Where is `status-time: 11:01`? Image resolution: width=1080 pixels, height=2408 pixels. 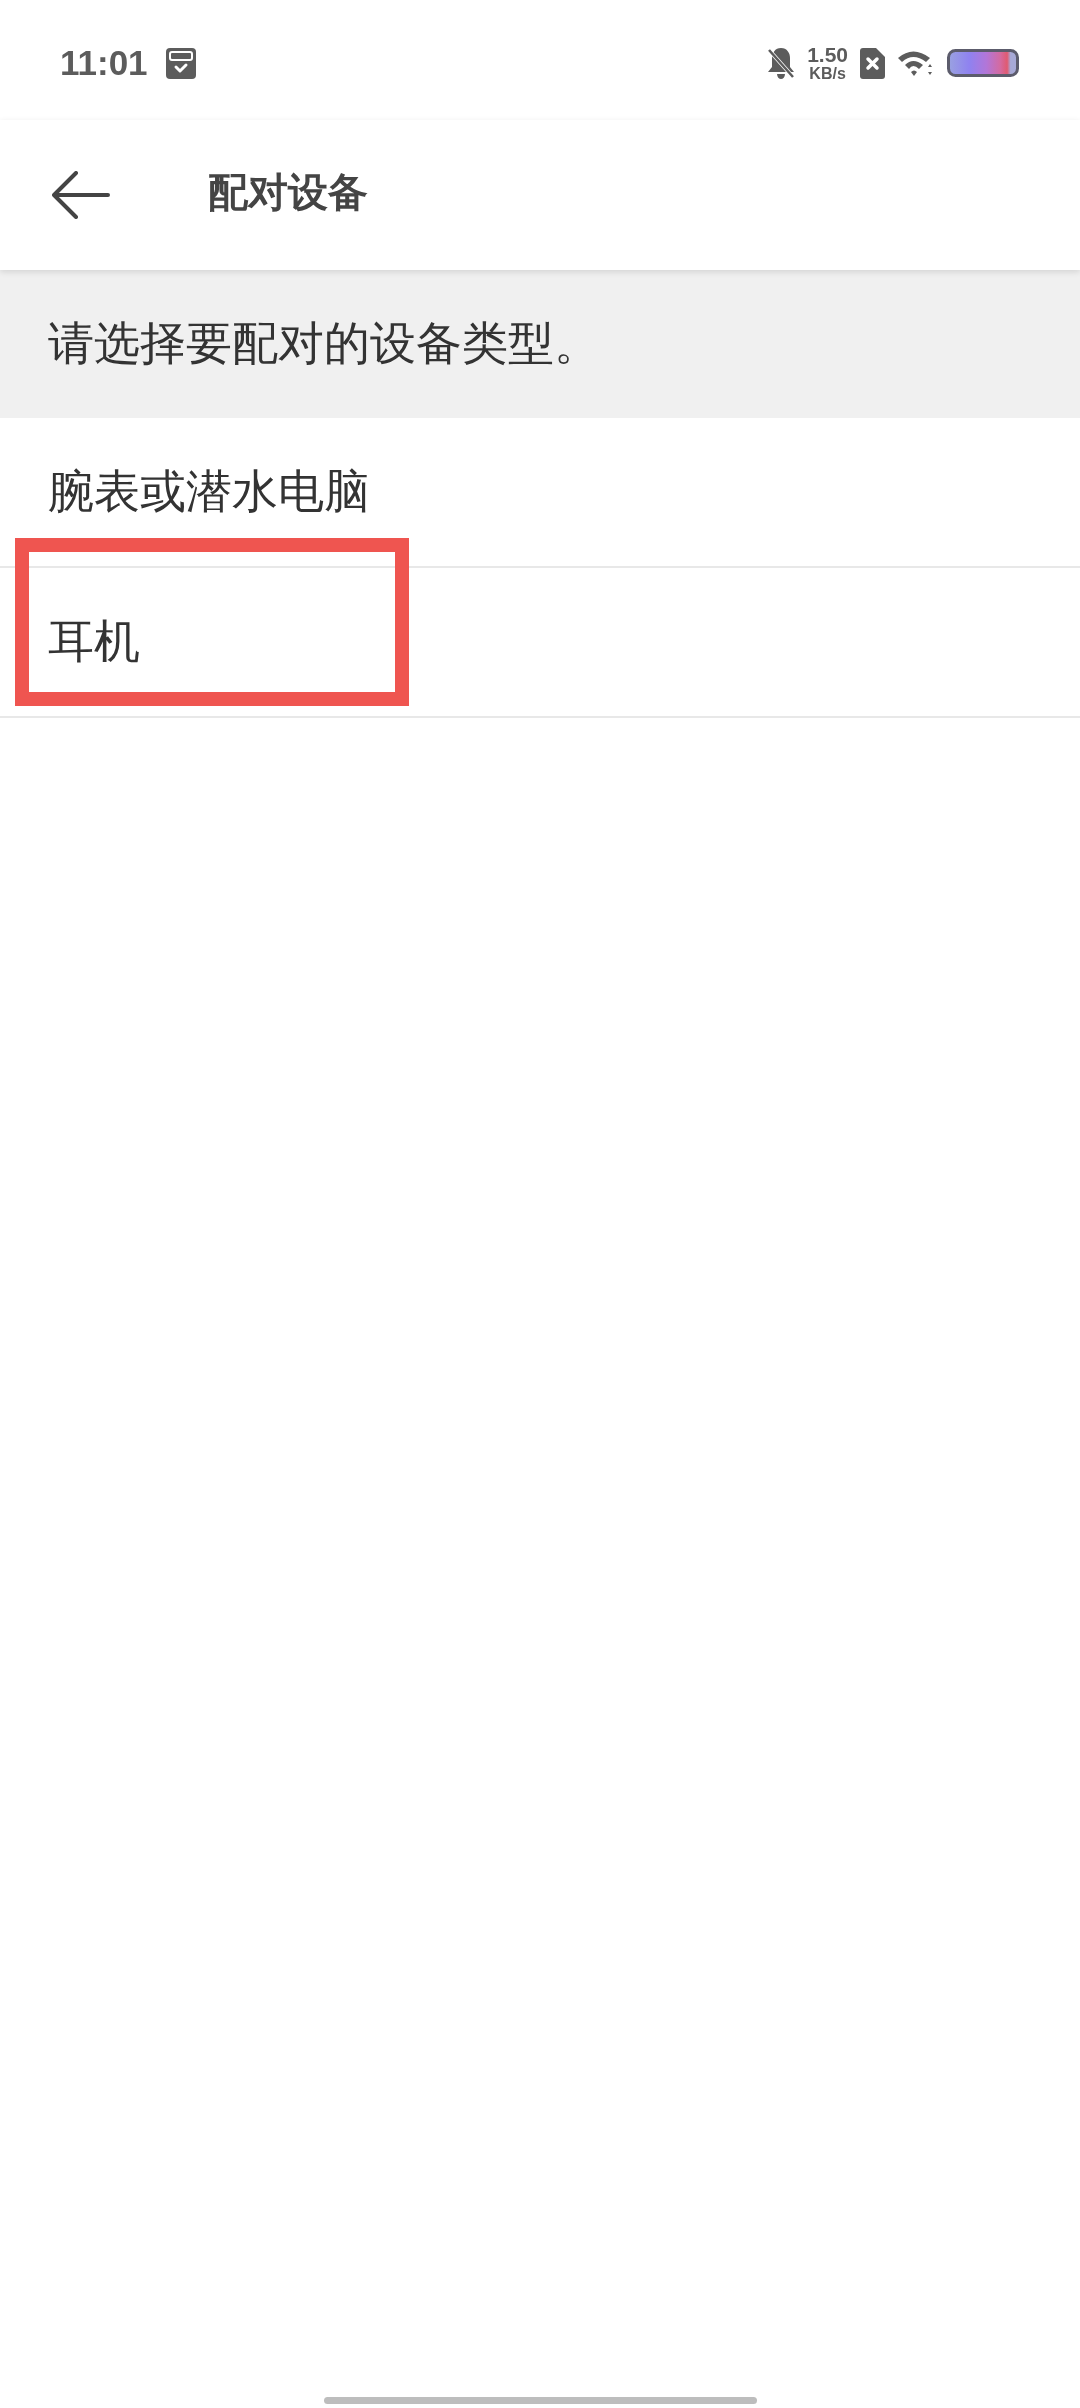
status-time: 11:01 is located at coordinates (104, 63).